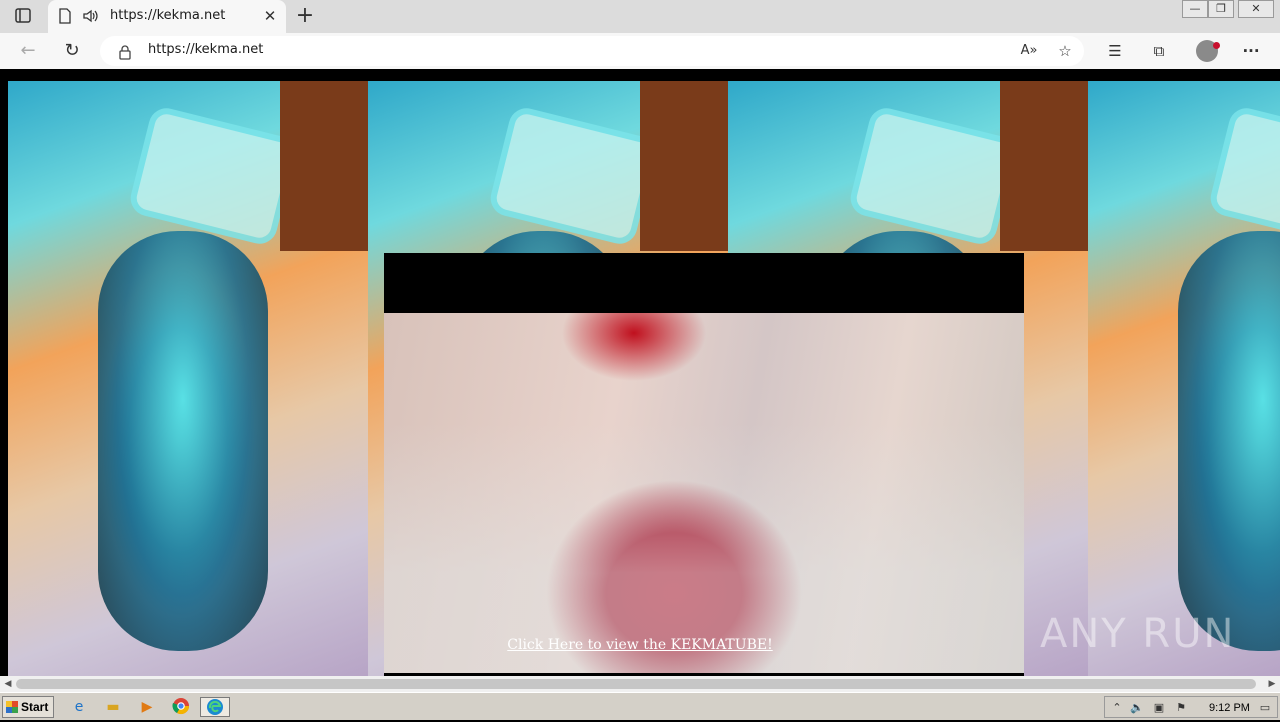  I want to click on url-text: https://kekma.net, so click(205, 49).